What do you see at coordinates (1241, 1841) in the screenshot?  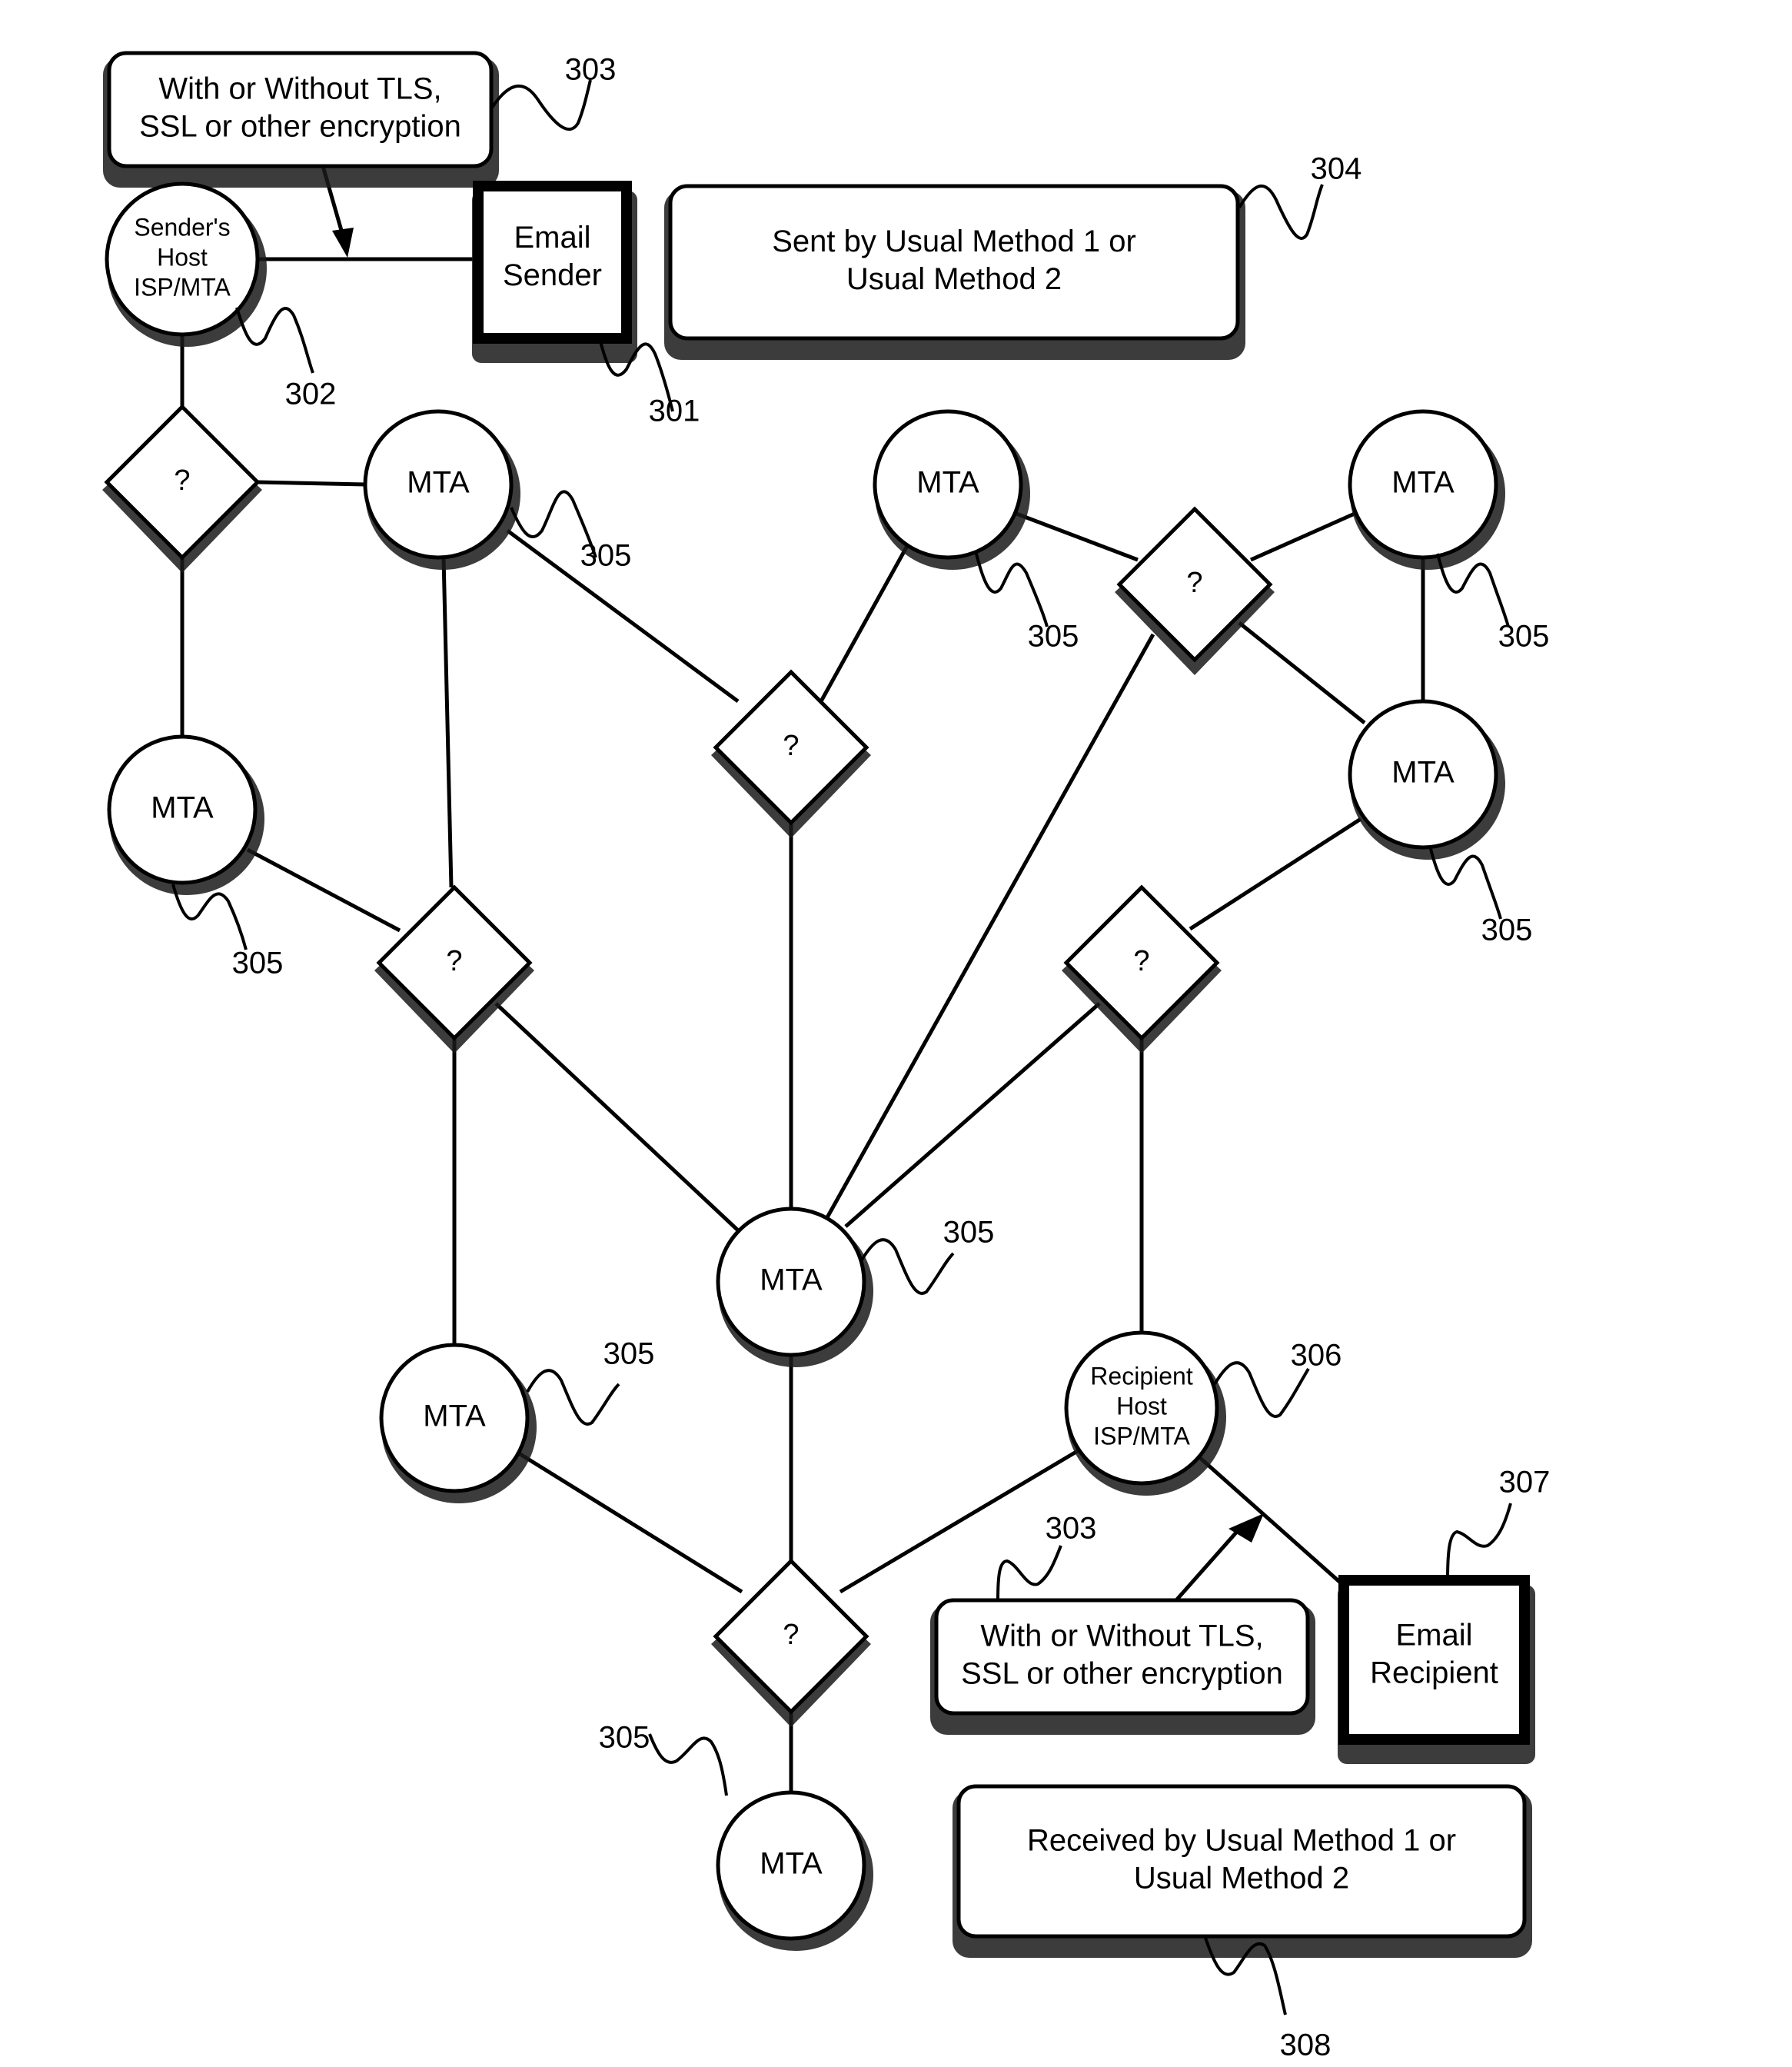 I see `node-label: Received by Usual Method 1 or` at bounding box center [1241, 1841].